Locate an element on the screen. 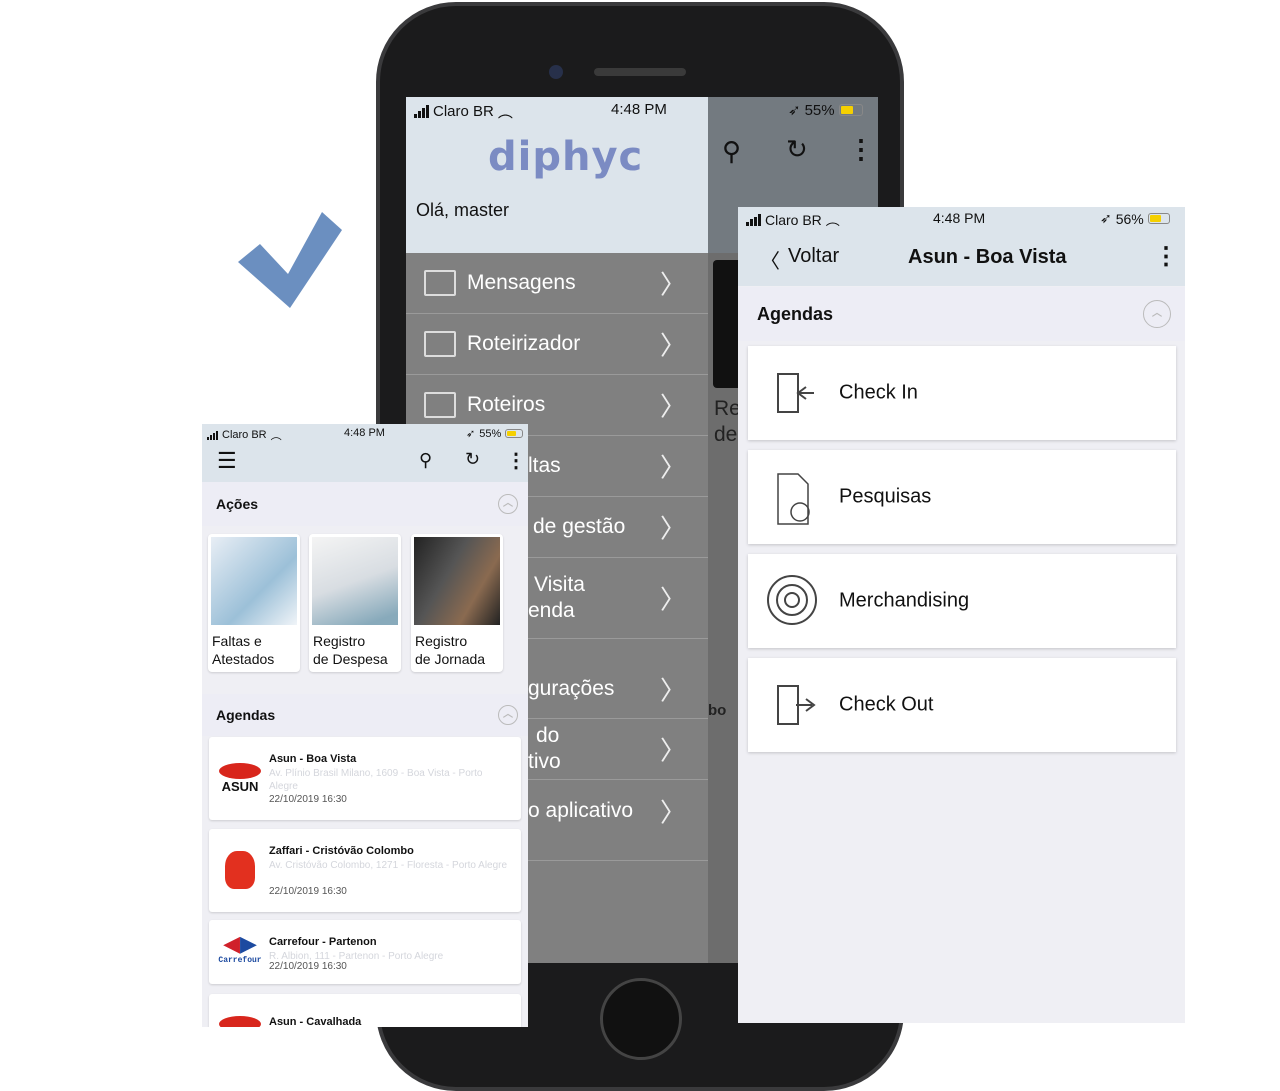 This screenshot has height=1091, width=1280. action-faltas: Faltas e Atestados is located at coordinates (254, 603).